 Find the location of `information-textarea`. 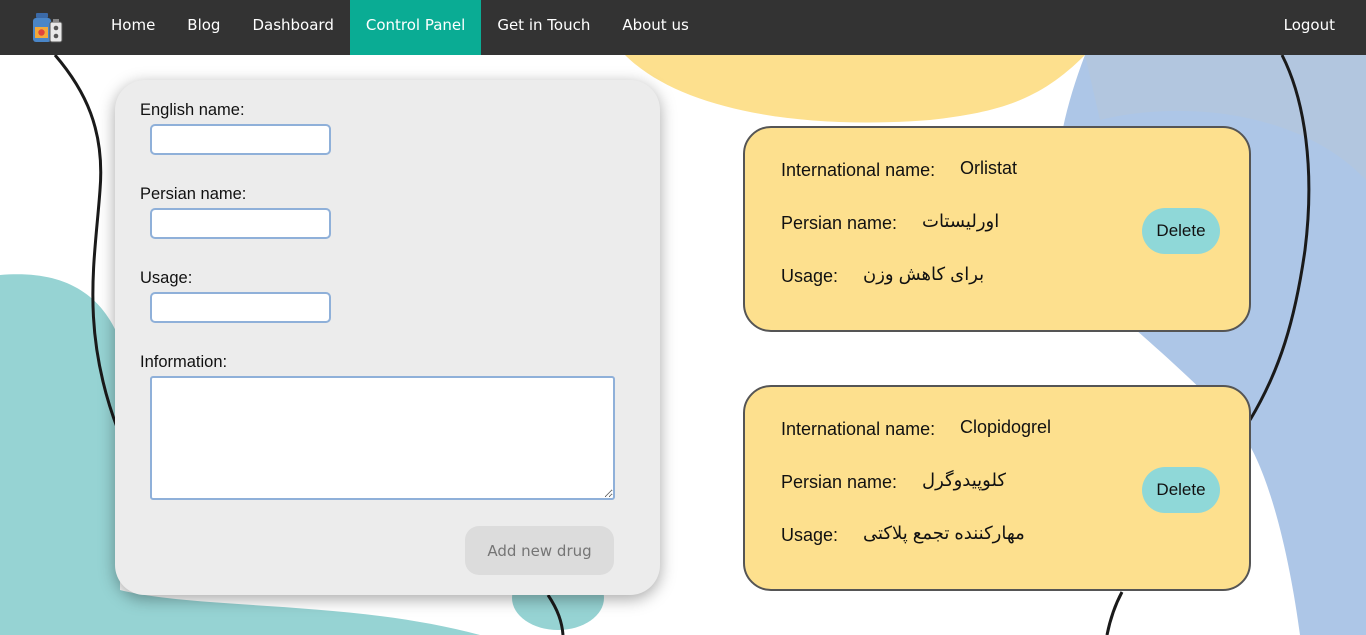

information-textarea is located at coordinates (382, 438).